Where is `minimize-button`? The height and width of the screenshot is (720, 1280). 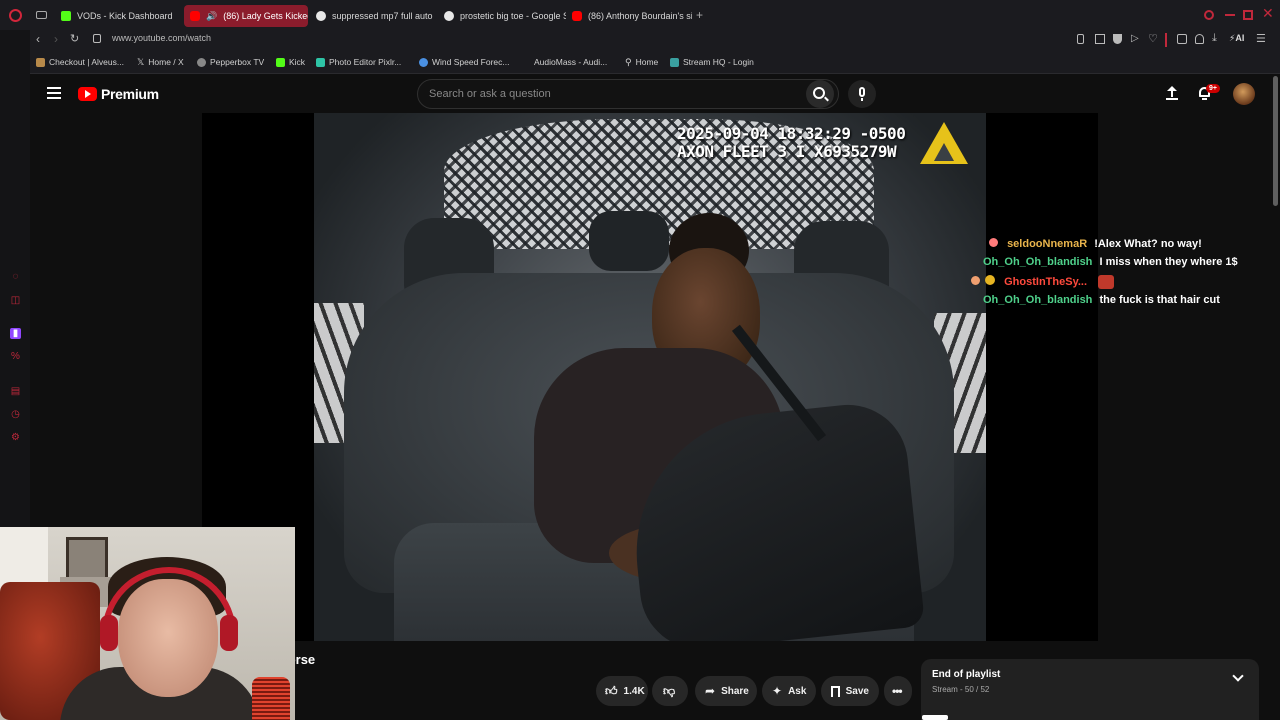
minimize-button is located at coordinates (1230, 15).